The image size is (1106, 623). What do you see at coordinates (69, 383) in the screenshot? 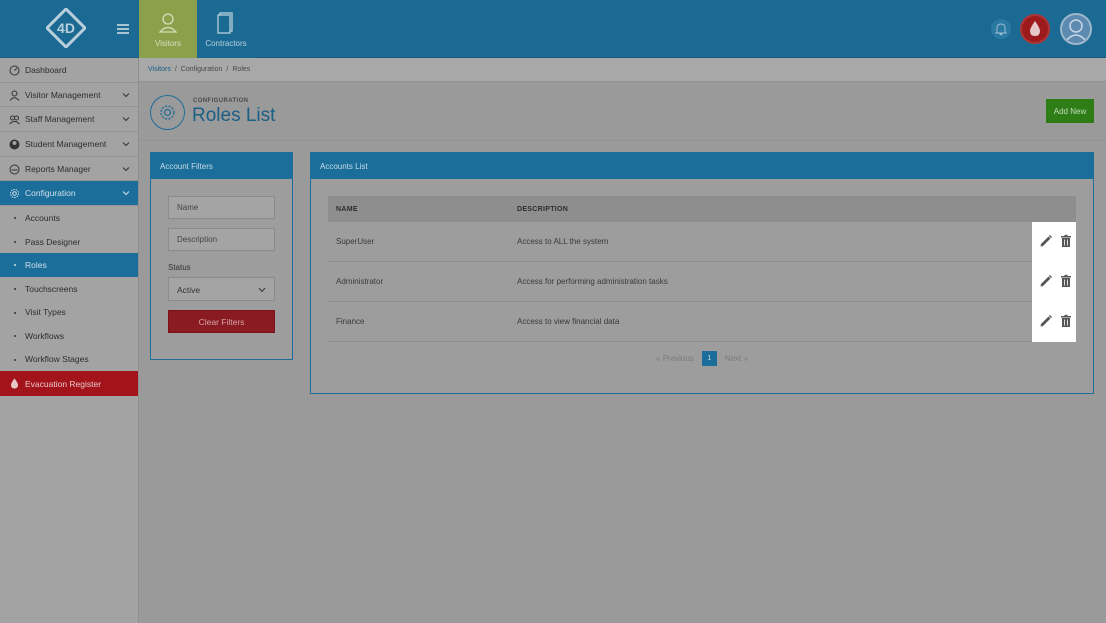
I see `sidebar-item-evacuation-register: Evacuation Register` at bounding box center [69, 383].